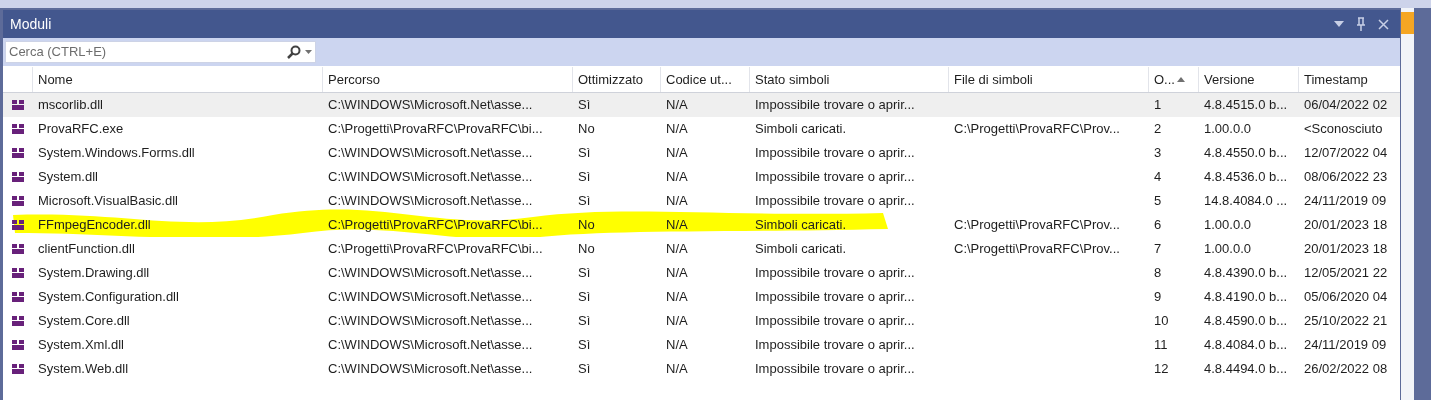  Describe the element at coordinates (1158, 129) in the screenshot. I see `table-cell: 2` at that location.